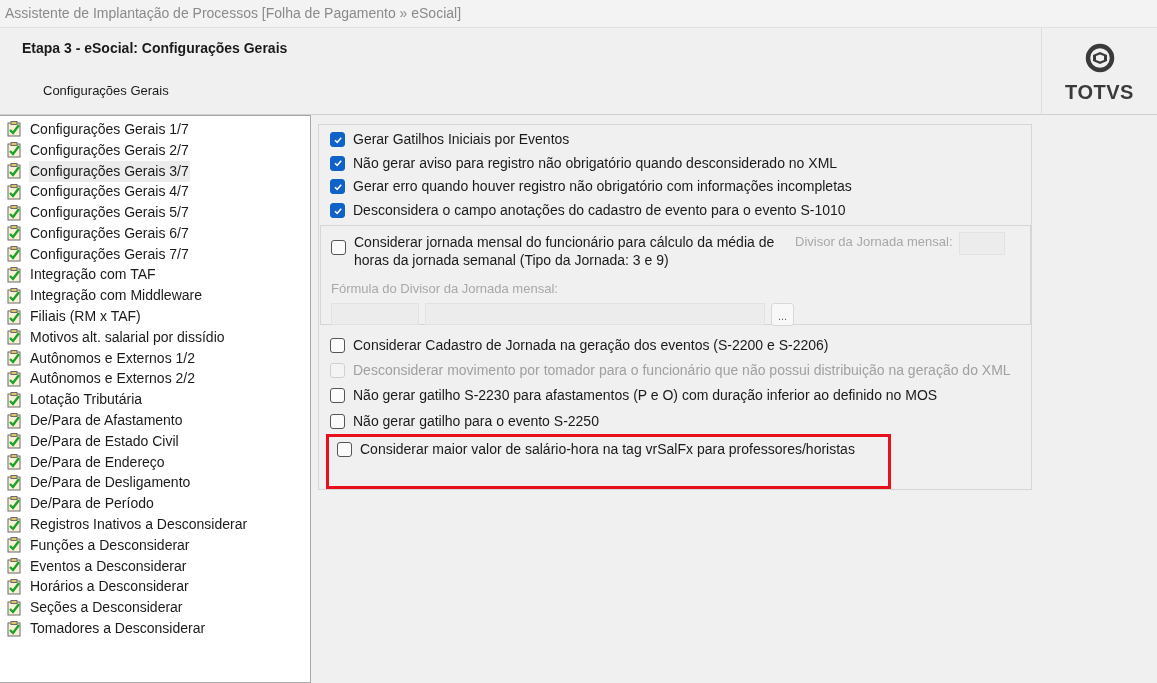  What do you see at coordinates (97, 462) in the screenshot?
I see `step-item: De/Para de Endereço` at bounding box center [97, 462].